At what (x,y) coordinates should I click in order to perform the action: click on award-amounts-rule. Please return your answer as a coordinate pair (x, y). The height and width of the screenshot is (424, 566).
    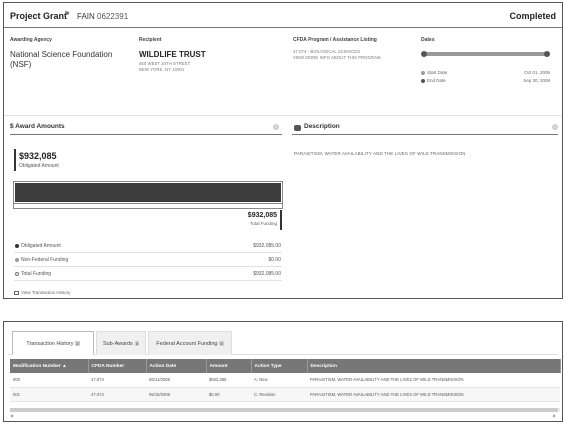
    Looking at the image, I should click on (146, 134).